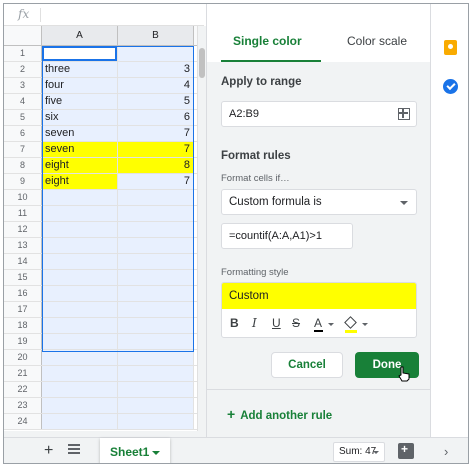 This screenshot has width=474, height=467. Describe the element at coordinates (23, 261) in the screenshot. I see `row-number: 14` at that location.